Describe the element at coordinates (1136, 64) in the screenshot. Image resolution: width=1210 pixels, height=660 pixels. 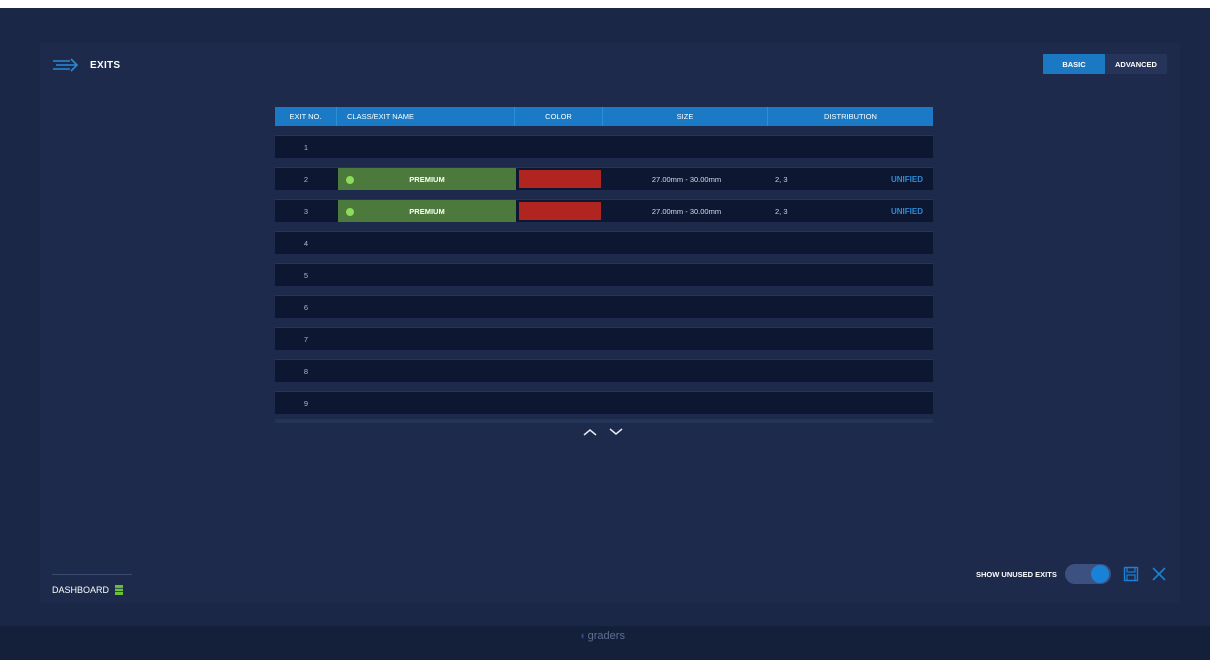
I see `advanced-mode-button: ADVANCED` at that location.